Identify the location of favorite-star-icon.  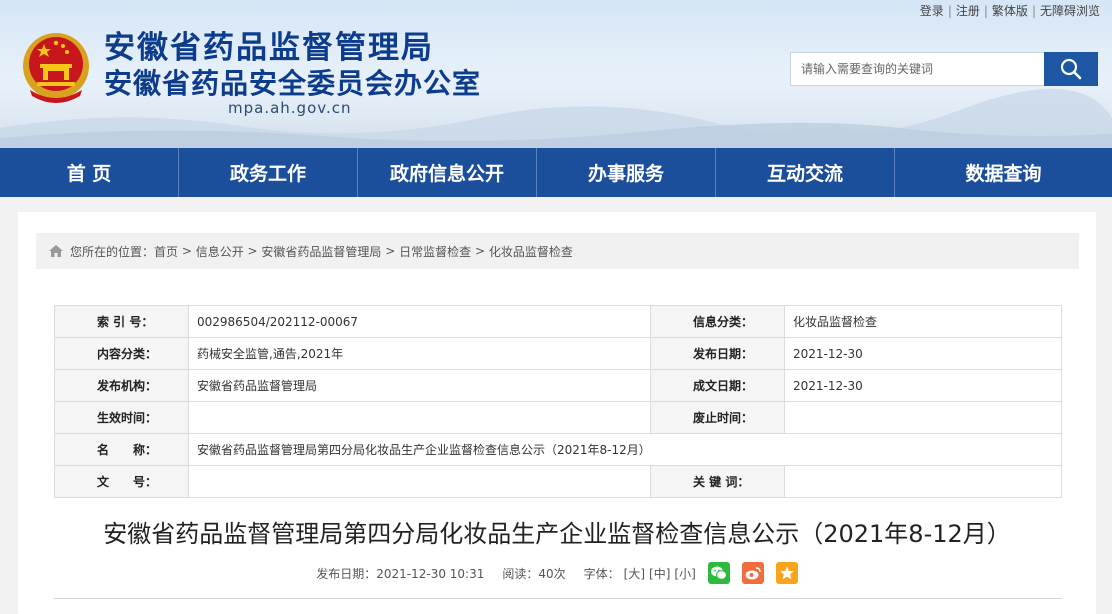
(786, 573).